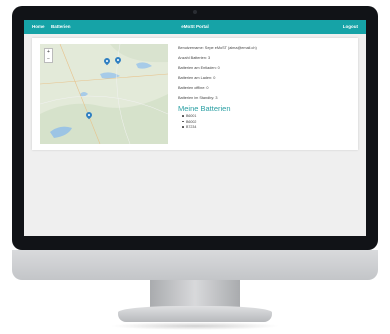 The width and height of the screenshot is (390, 334). I want to click on battery-count-text: Anzahl Batterien: 3, so click(194, 58).